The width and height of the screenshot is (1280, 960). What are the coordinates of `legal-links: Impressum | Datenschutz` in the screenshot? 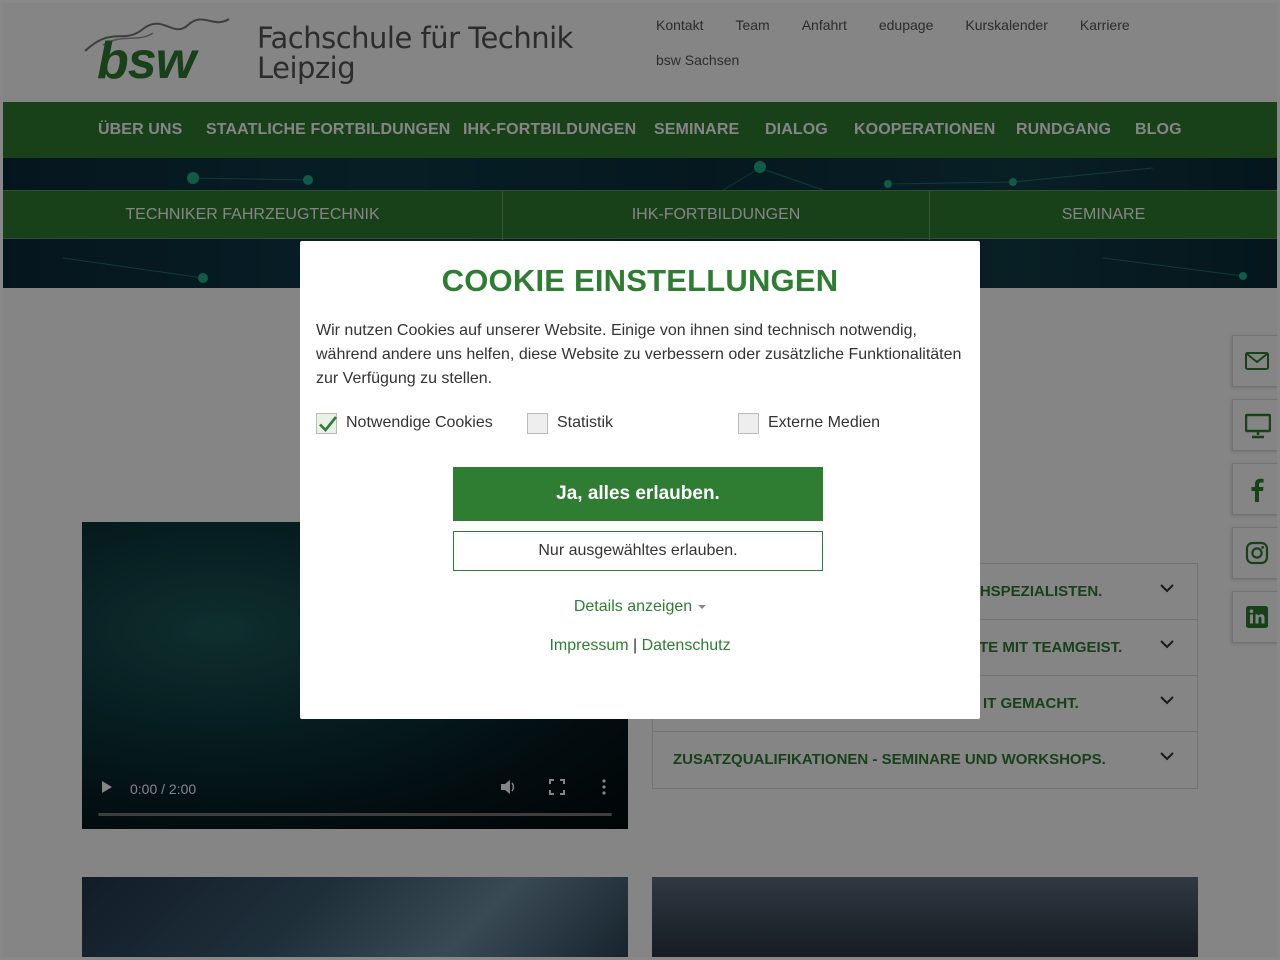 It's located at (640, 646).